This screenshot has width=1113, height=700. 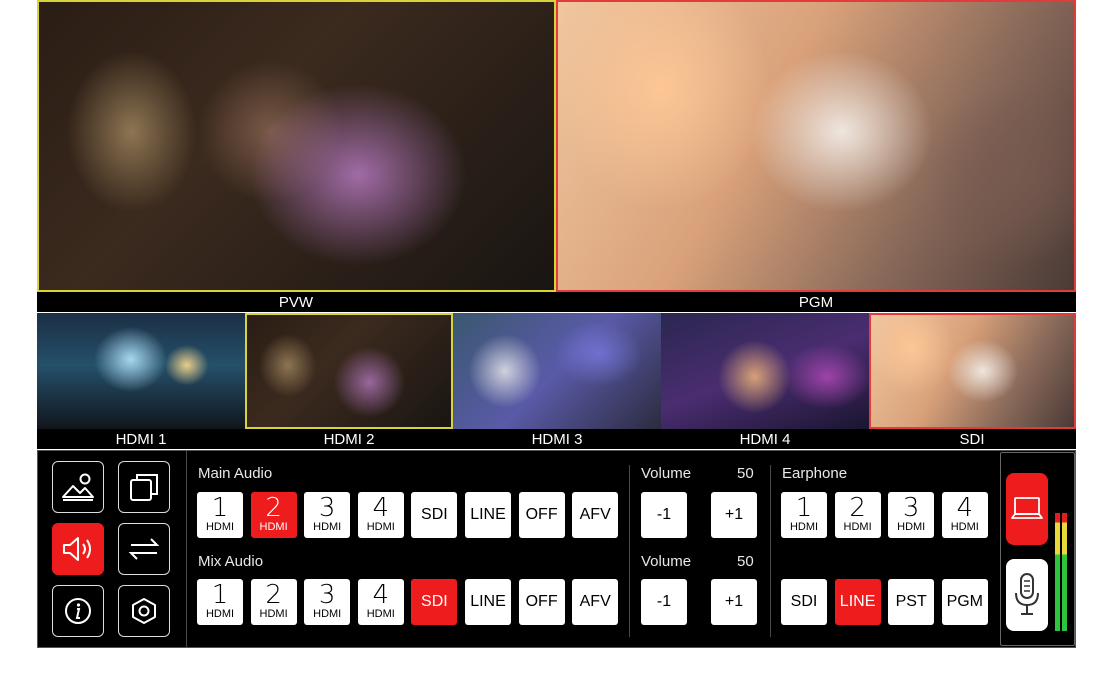 I want to click on audio-level-meter-left, so click(x=1057, y=572).